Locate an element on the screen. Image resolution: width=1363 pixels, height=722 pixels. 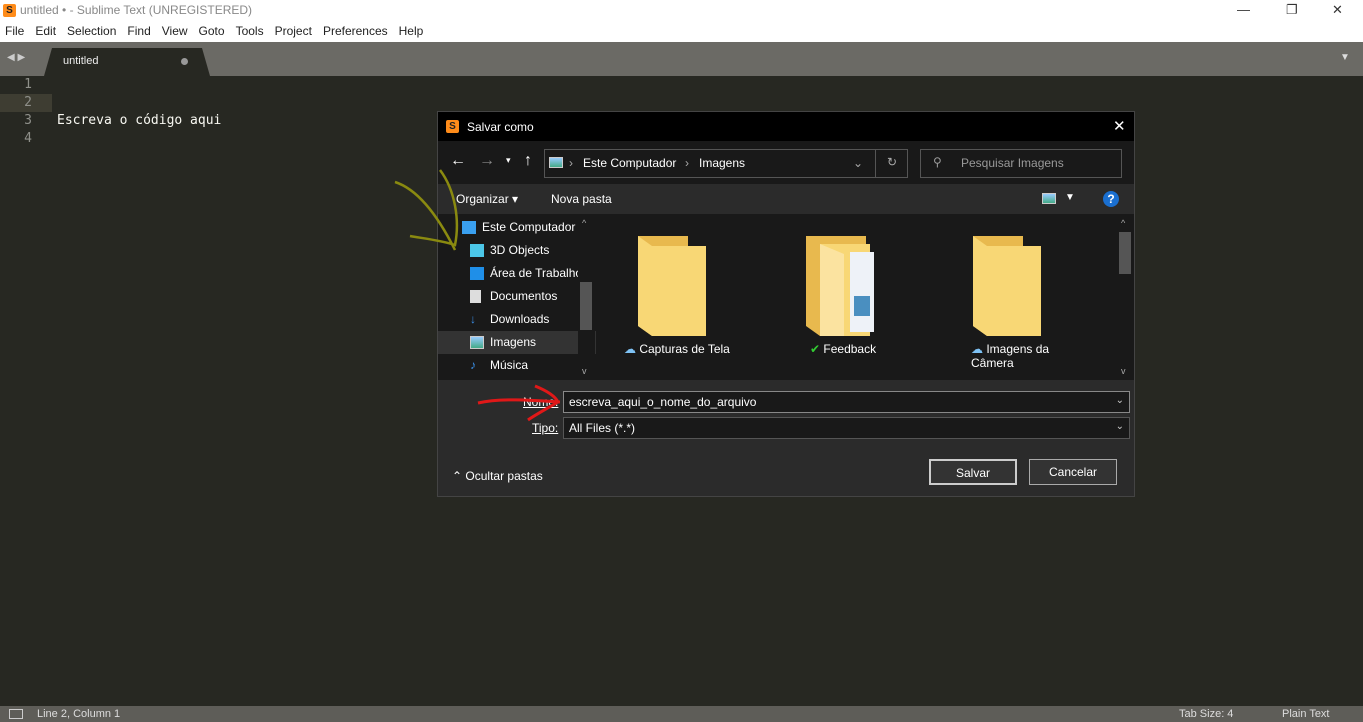
organize-button: Organizar ▾ is located at coordinates (487, 199).